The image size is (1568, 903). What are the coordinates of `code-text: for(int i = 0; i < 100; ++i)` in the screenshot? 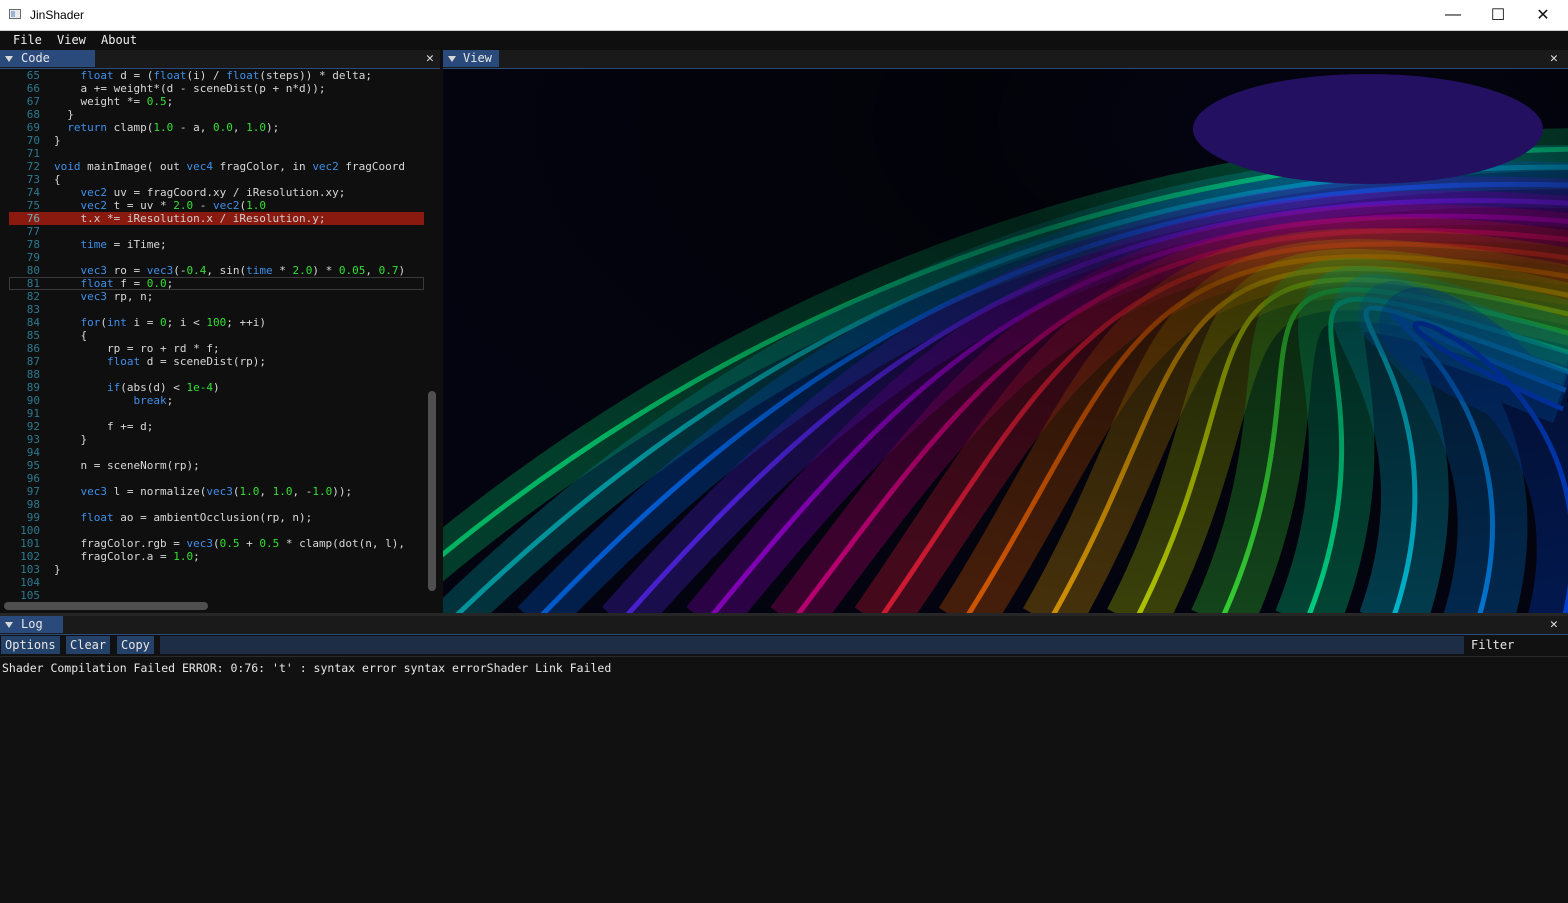 It's located at (173, 322).